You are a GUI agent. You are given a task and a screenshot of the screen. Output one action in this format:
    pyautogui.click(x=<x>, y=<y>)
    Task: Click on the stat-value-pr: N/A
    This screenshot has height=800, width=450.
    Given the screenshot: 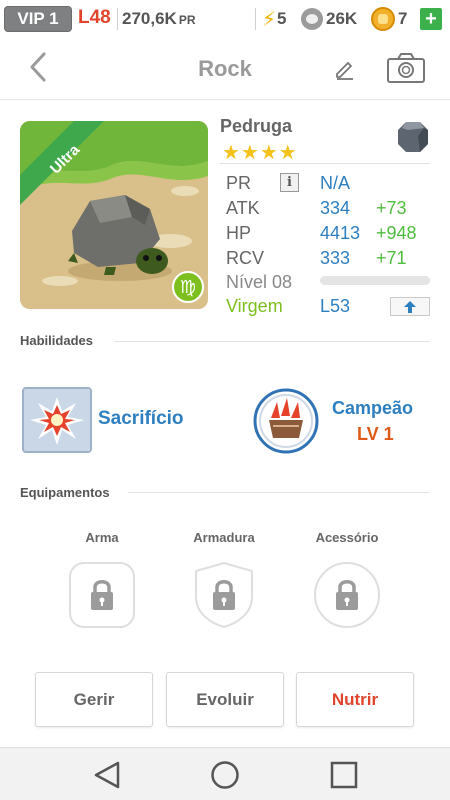 What is the action you would take?
    pyautogui.click(x=335, y=183)
    